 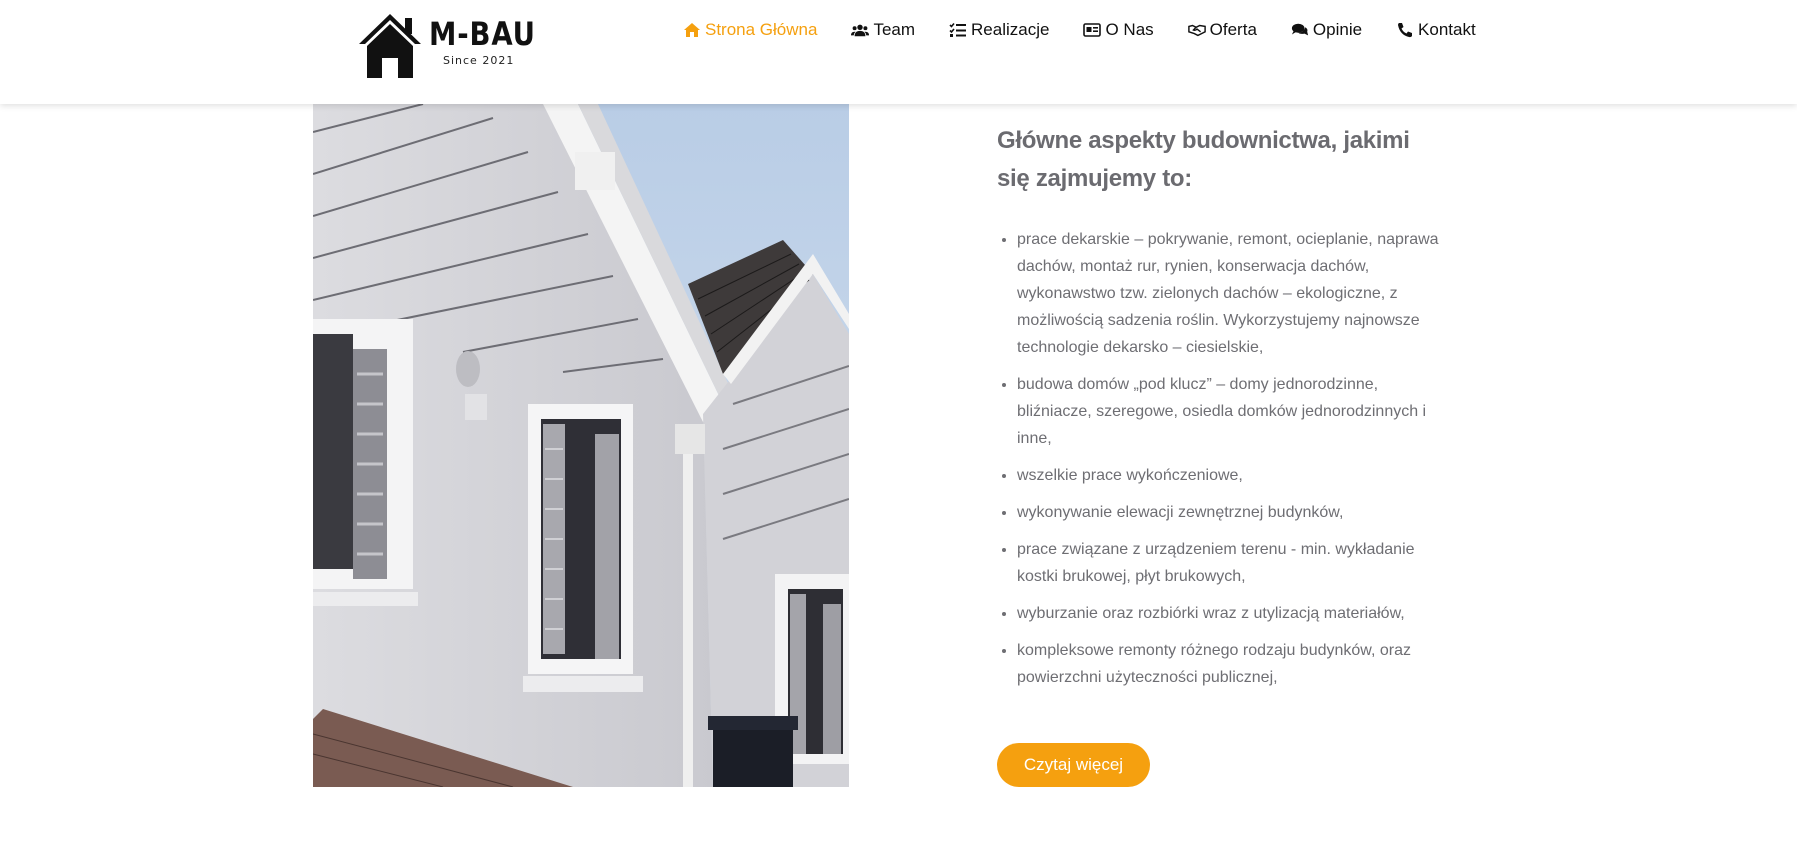 What do you see at coordinates (1300, 30) in the screenshot?
I see `comments-icon` at bounding box center [1300, 30].